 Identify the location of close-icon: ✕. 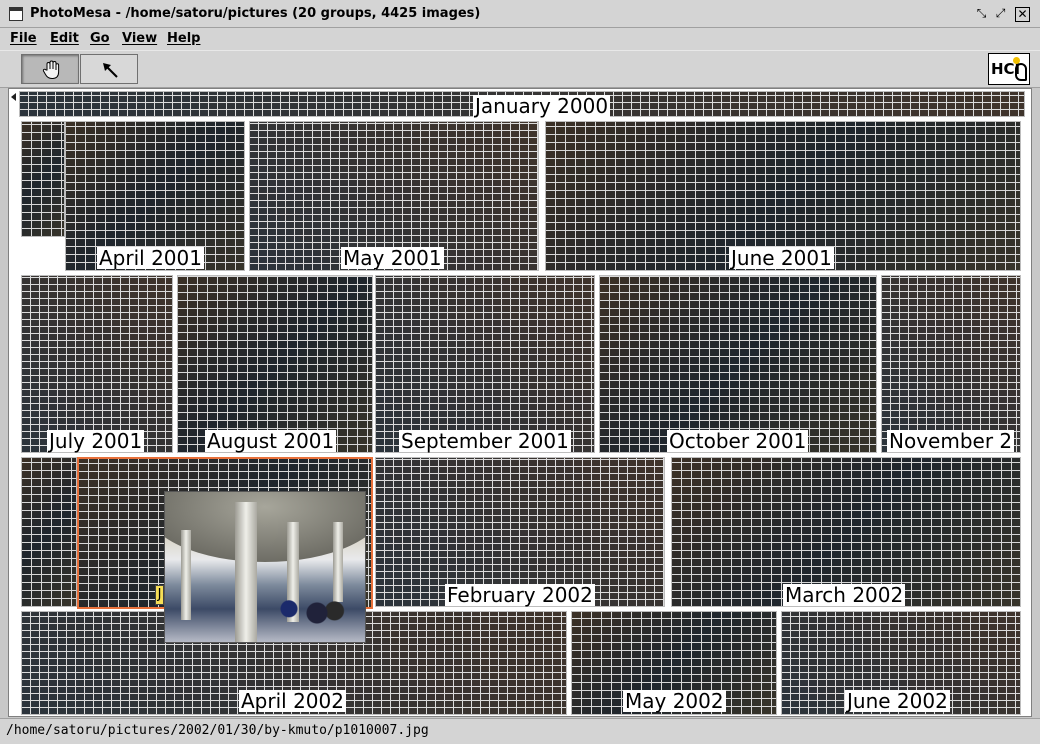
(1022, 14).